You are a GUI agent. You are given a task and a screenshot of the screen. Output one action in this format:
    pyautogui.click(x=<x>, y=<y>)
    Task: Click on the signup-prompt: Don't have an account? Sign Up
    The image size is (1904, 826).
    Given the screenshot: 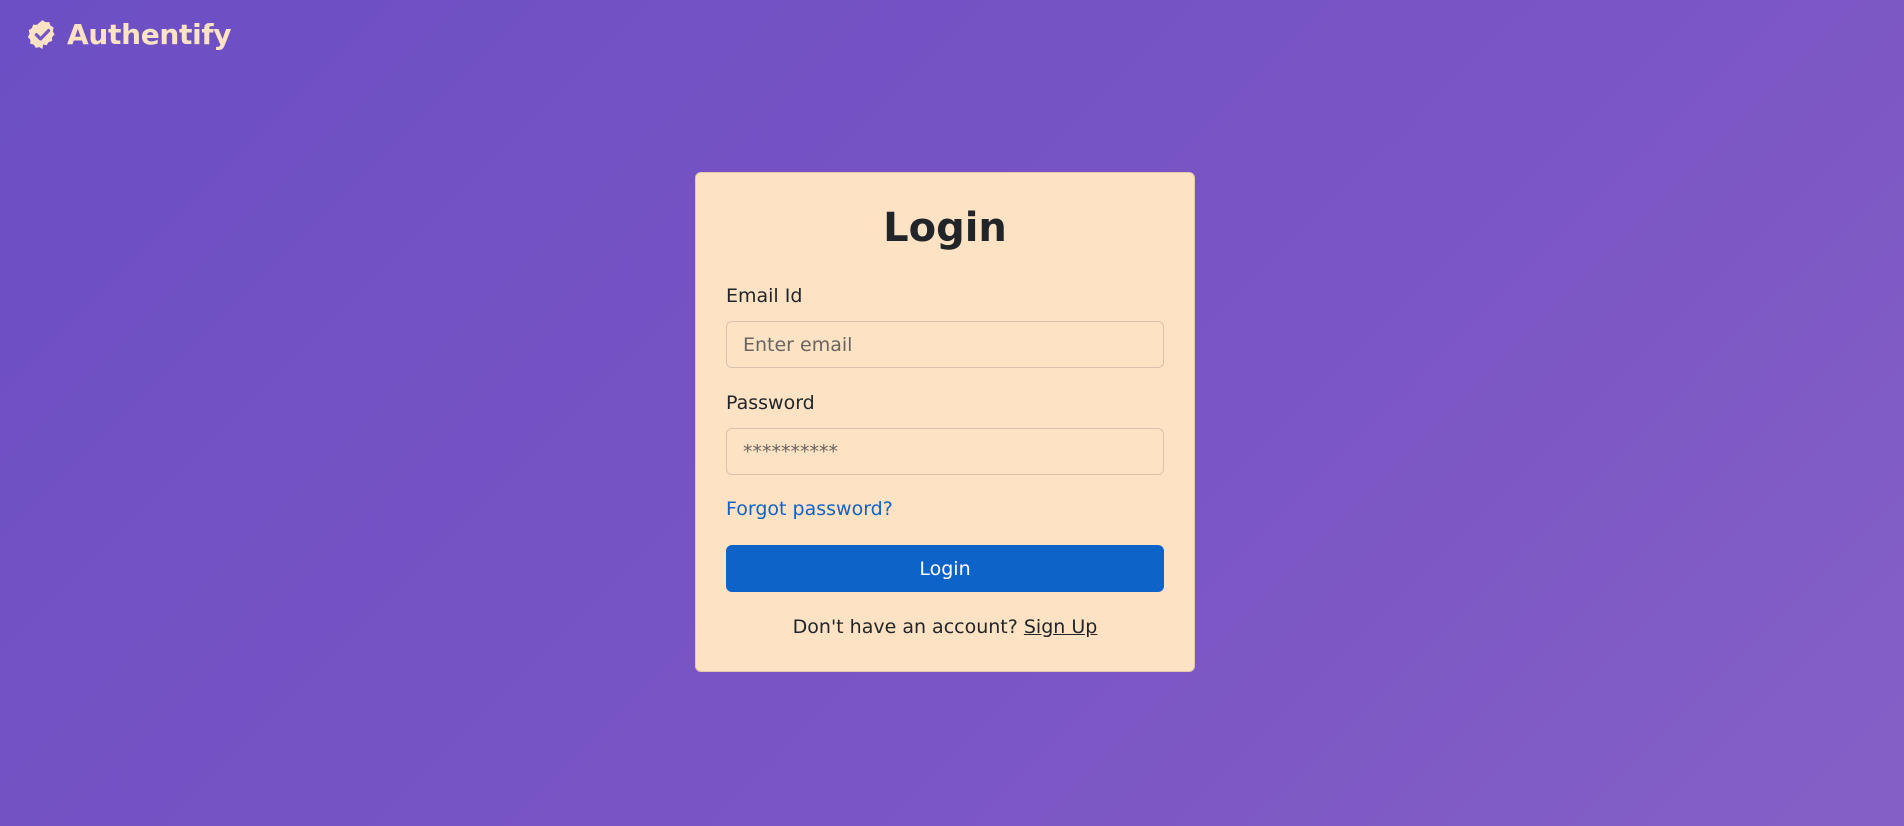 What is the action you would take?
    pyautogui.click(x=945, y=627)
    